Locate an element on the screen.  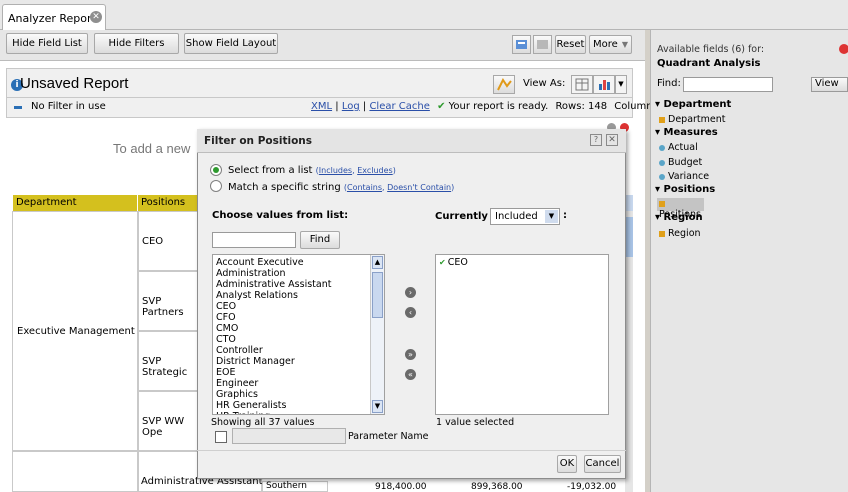
remove-all-icon: « is located at coordinates (410, 374).